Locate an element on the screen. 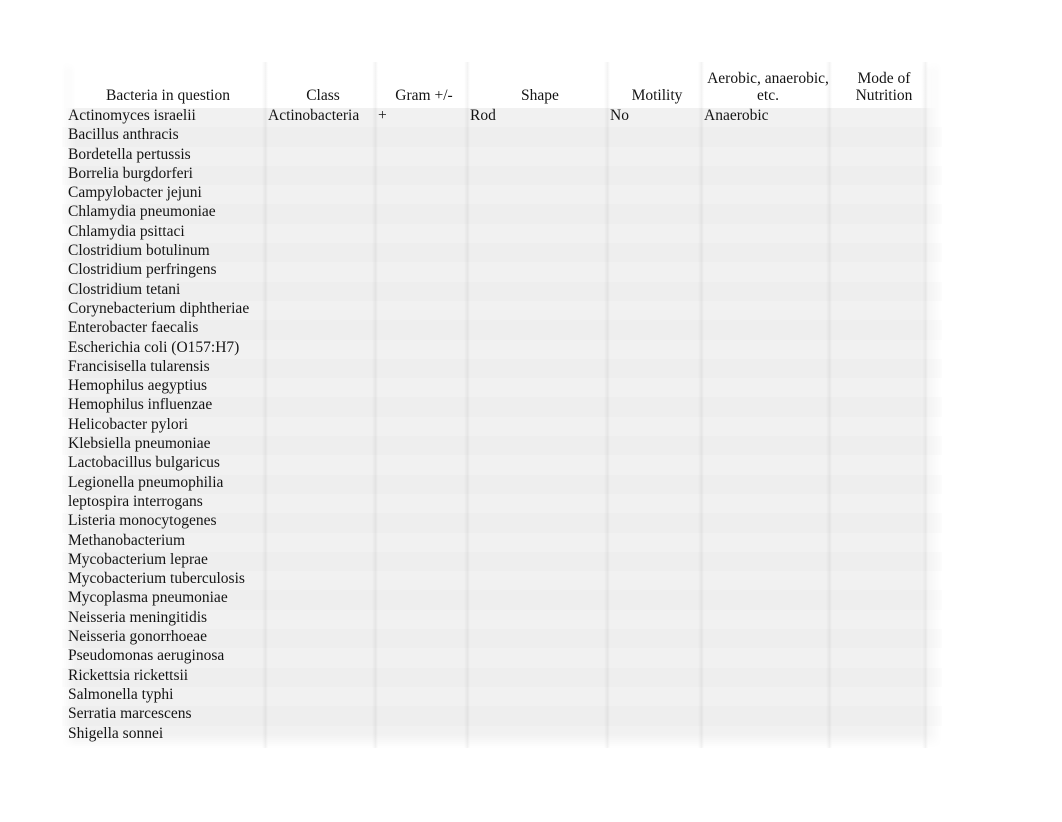  table-row: Shigella sonnei is located at coordinates (502, 734).